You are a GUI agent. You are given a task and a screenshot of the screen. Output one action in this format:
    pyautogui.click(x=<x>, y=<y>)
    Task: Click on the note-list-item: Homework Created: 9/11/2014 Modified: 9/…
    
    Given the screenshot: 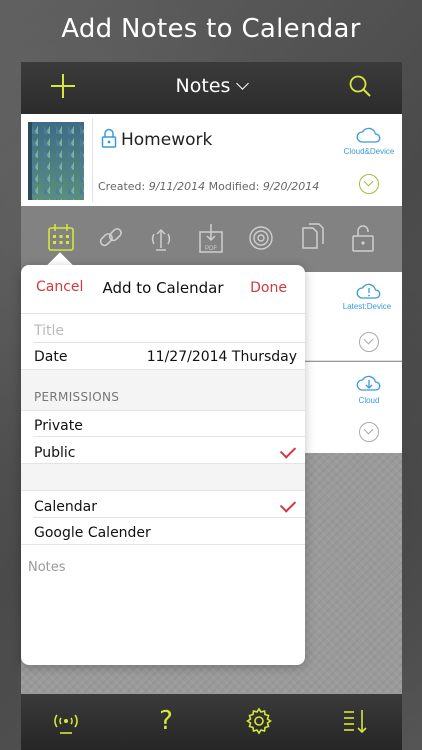 What is the action you would take?
    pyautogui.click(x=211, y=160)
    